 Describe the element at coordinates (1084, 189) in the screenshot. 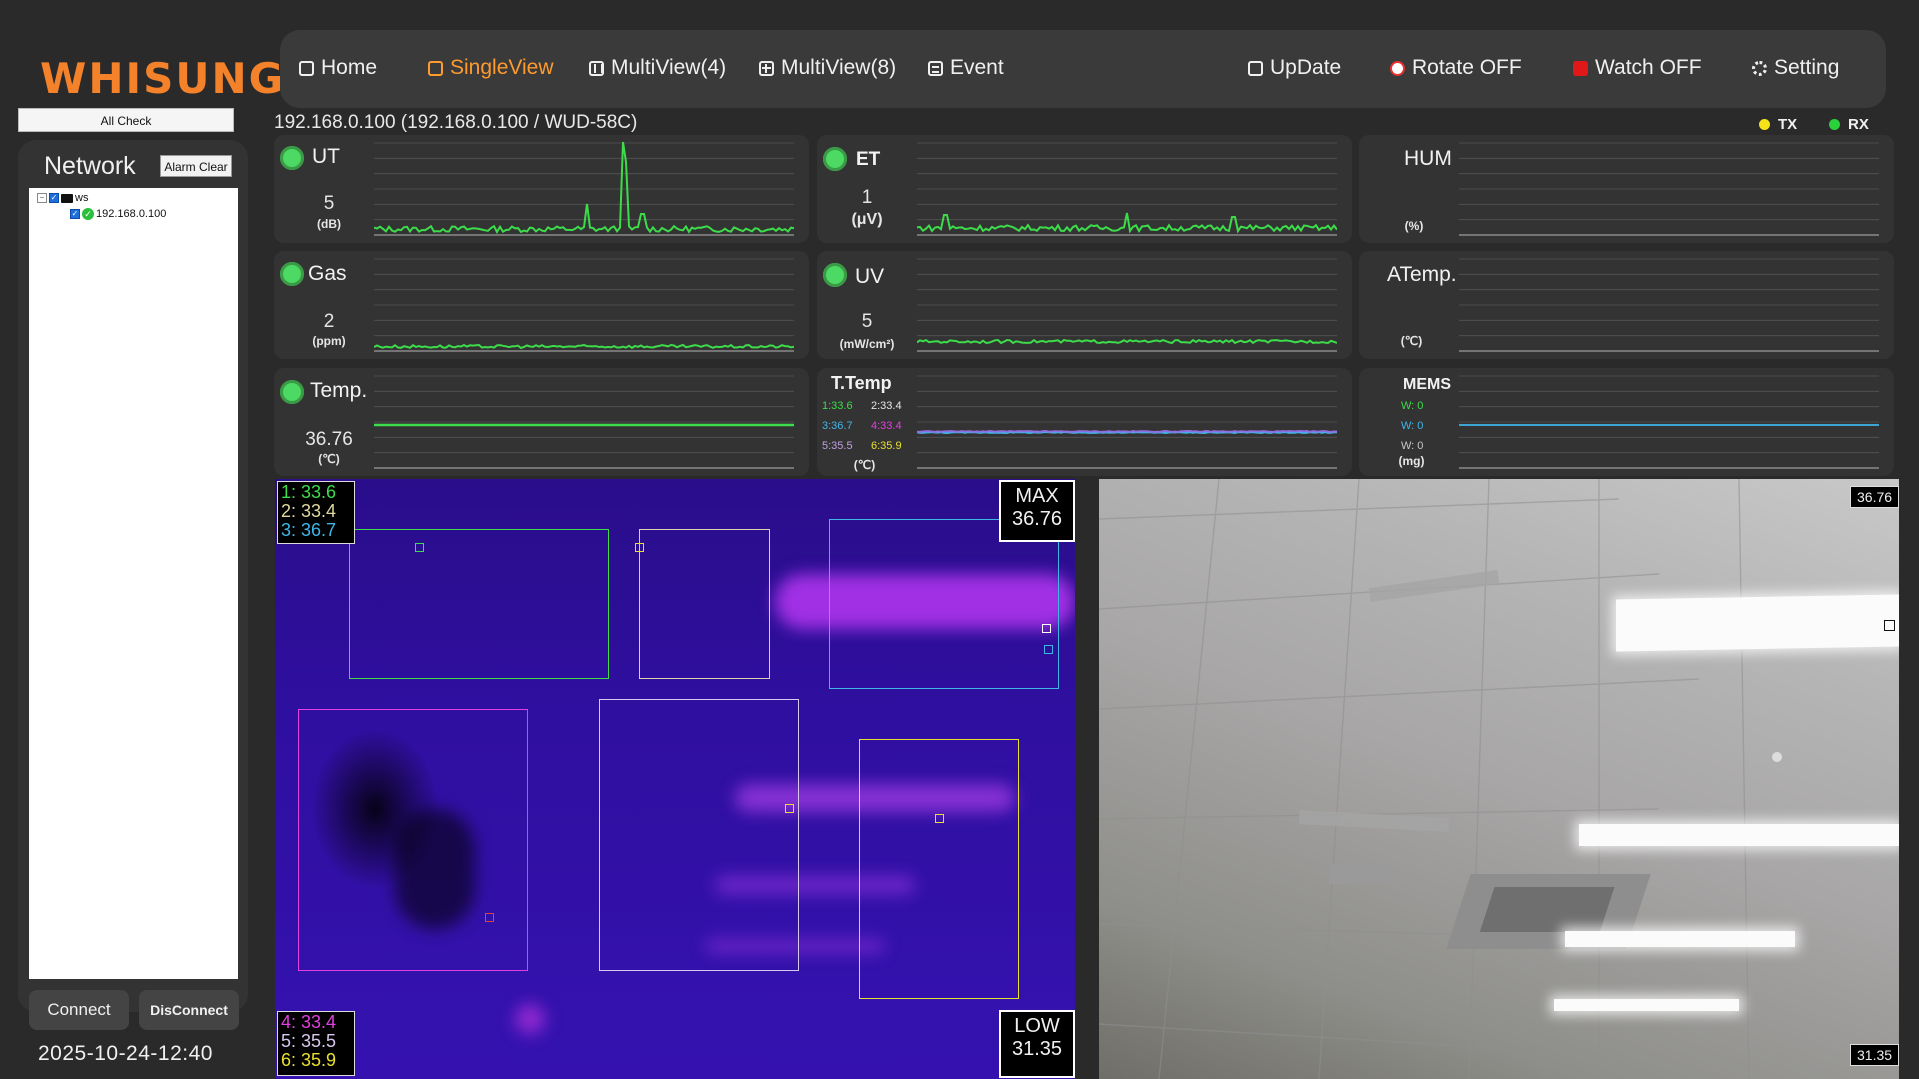

I see `panel-et: ET 1 (μV)` at that location.